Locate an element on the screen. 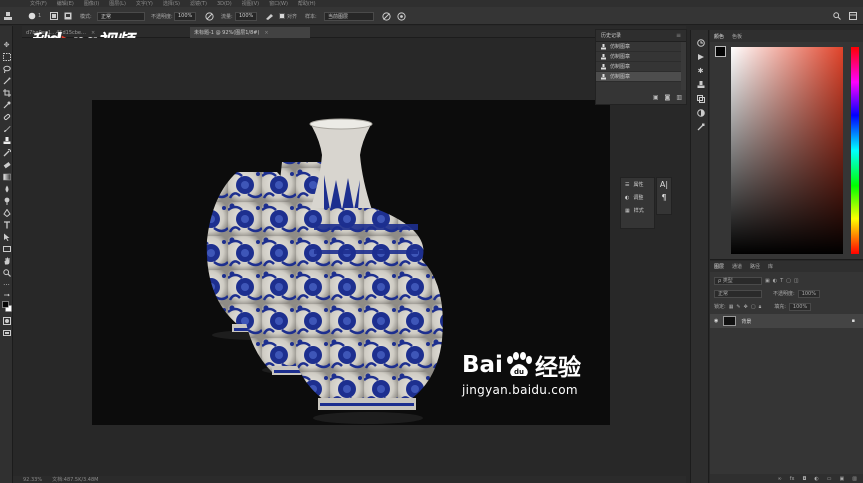 This screenshot has width=863, height=483. more-tools-icon: ··· is located at coordinates (6, 284).